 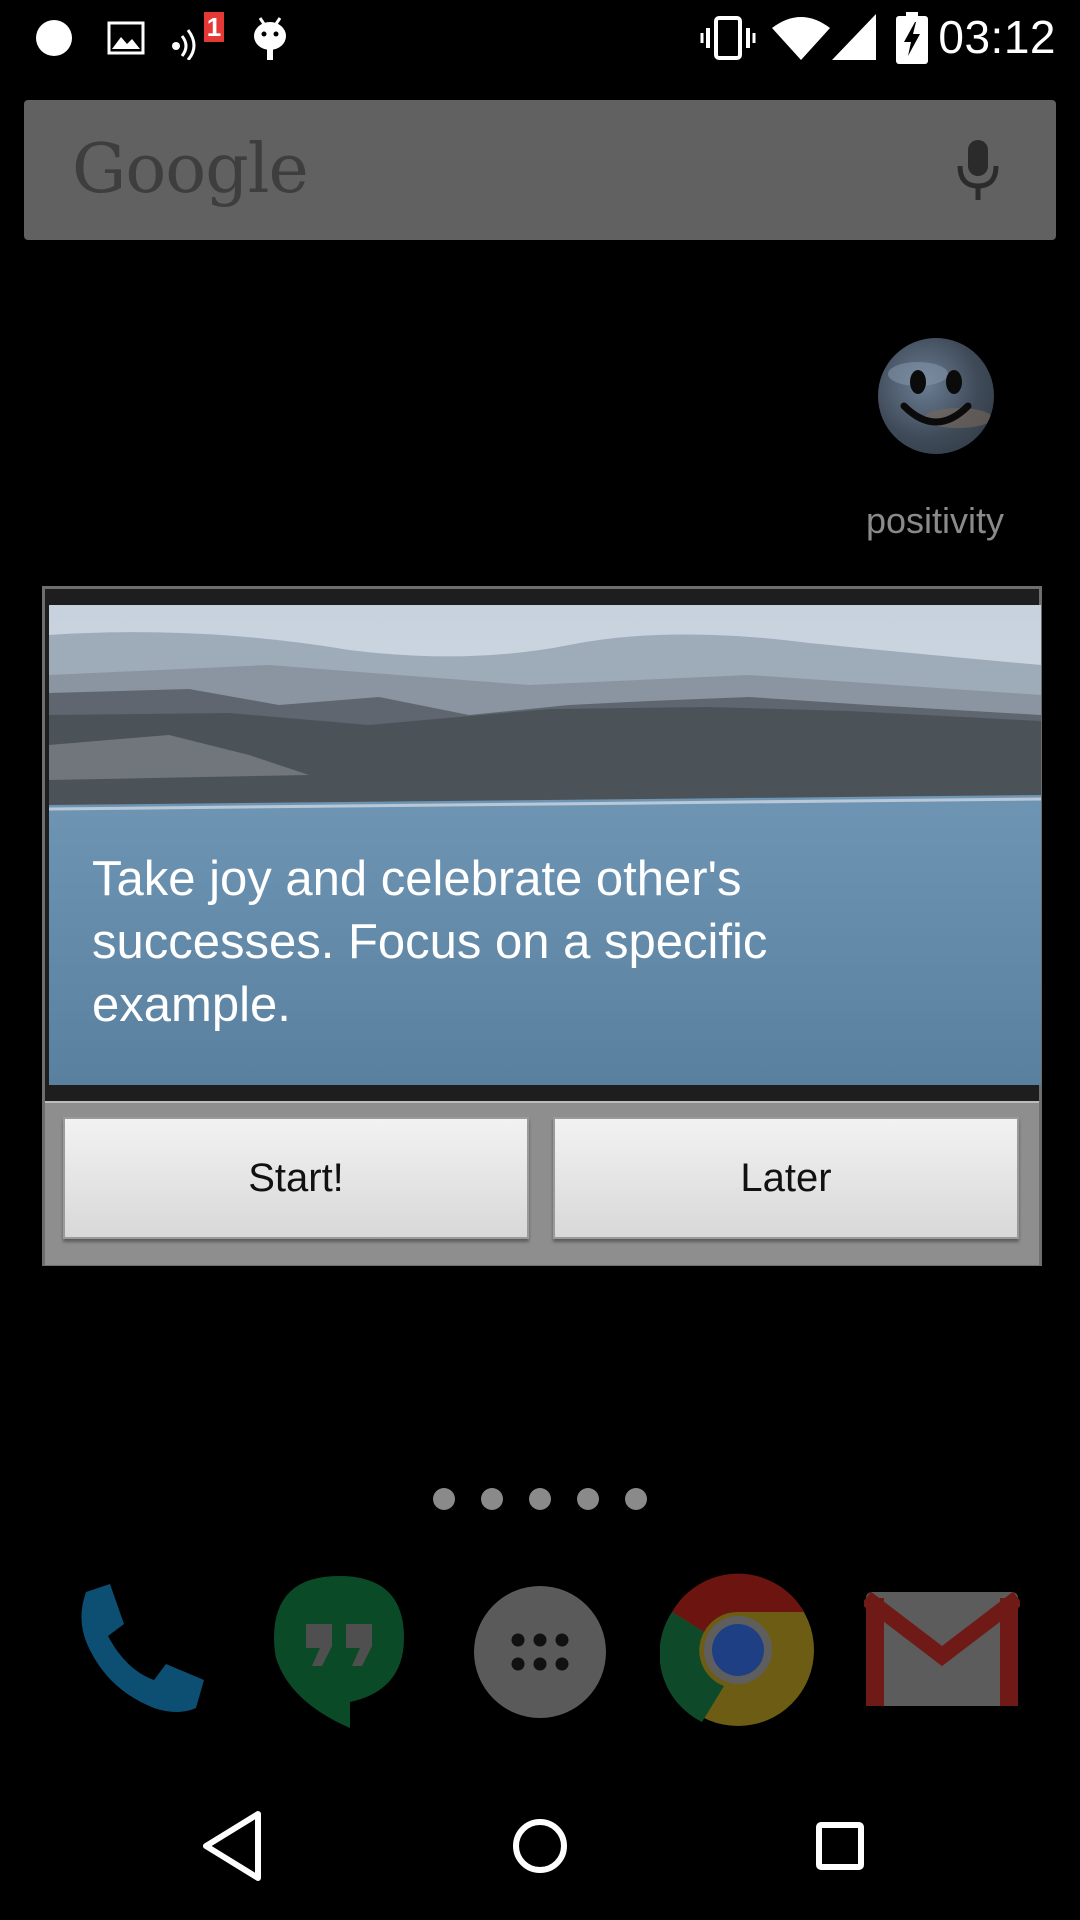 What do you see at coordinates (540, 170) in the screenshot?
I see `google-search-bar: Google` at bounding box center [540, 170].